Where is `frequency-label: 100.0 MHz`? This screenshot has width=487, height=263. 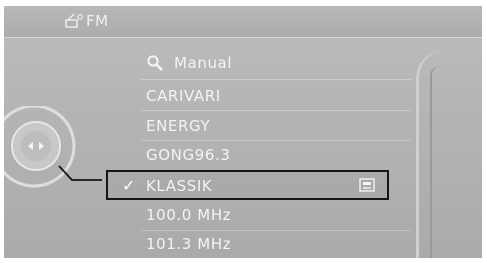 frequency-label: 100.0 MHz is located at coordinates (189, 215).